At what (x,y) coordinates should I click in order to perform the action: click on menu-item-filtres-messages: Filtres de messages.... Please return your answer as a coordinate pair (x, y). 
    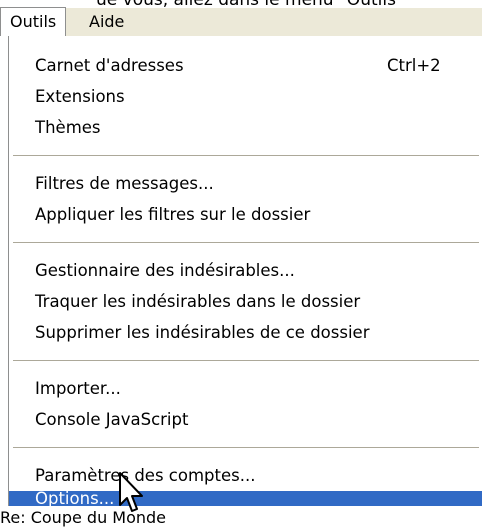
    Looking at the image, I should click on (245, 184).